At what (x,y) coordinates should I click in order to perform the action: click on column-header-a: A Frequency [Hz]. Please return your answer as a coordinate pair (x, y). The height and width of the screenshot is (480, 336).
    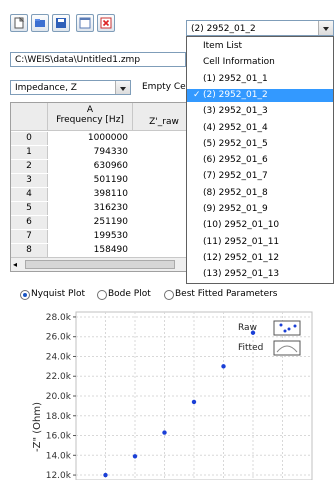
    Looking at the image, I should click on (90, 117).